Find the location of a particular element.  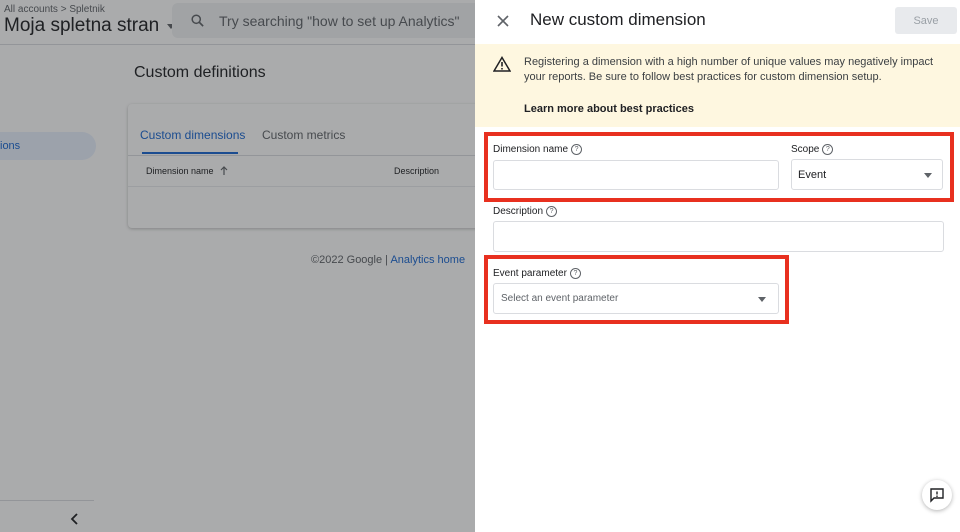

label-text: Scope is located at coordinates (805, 149).